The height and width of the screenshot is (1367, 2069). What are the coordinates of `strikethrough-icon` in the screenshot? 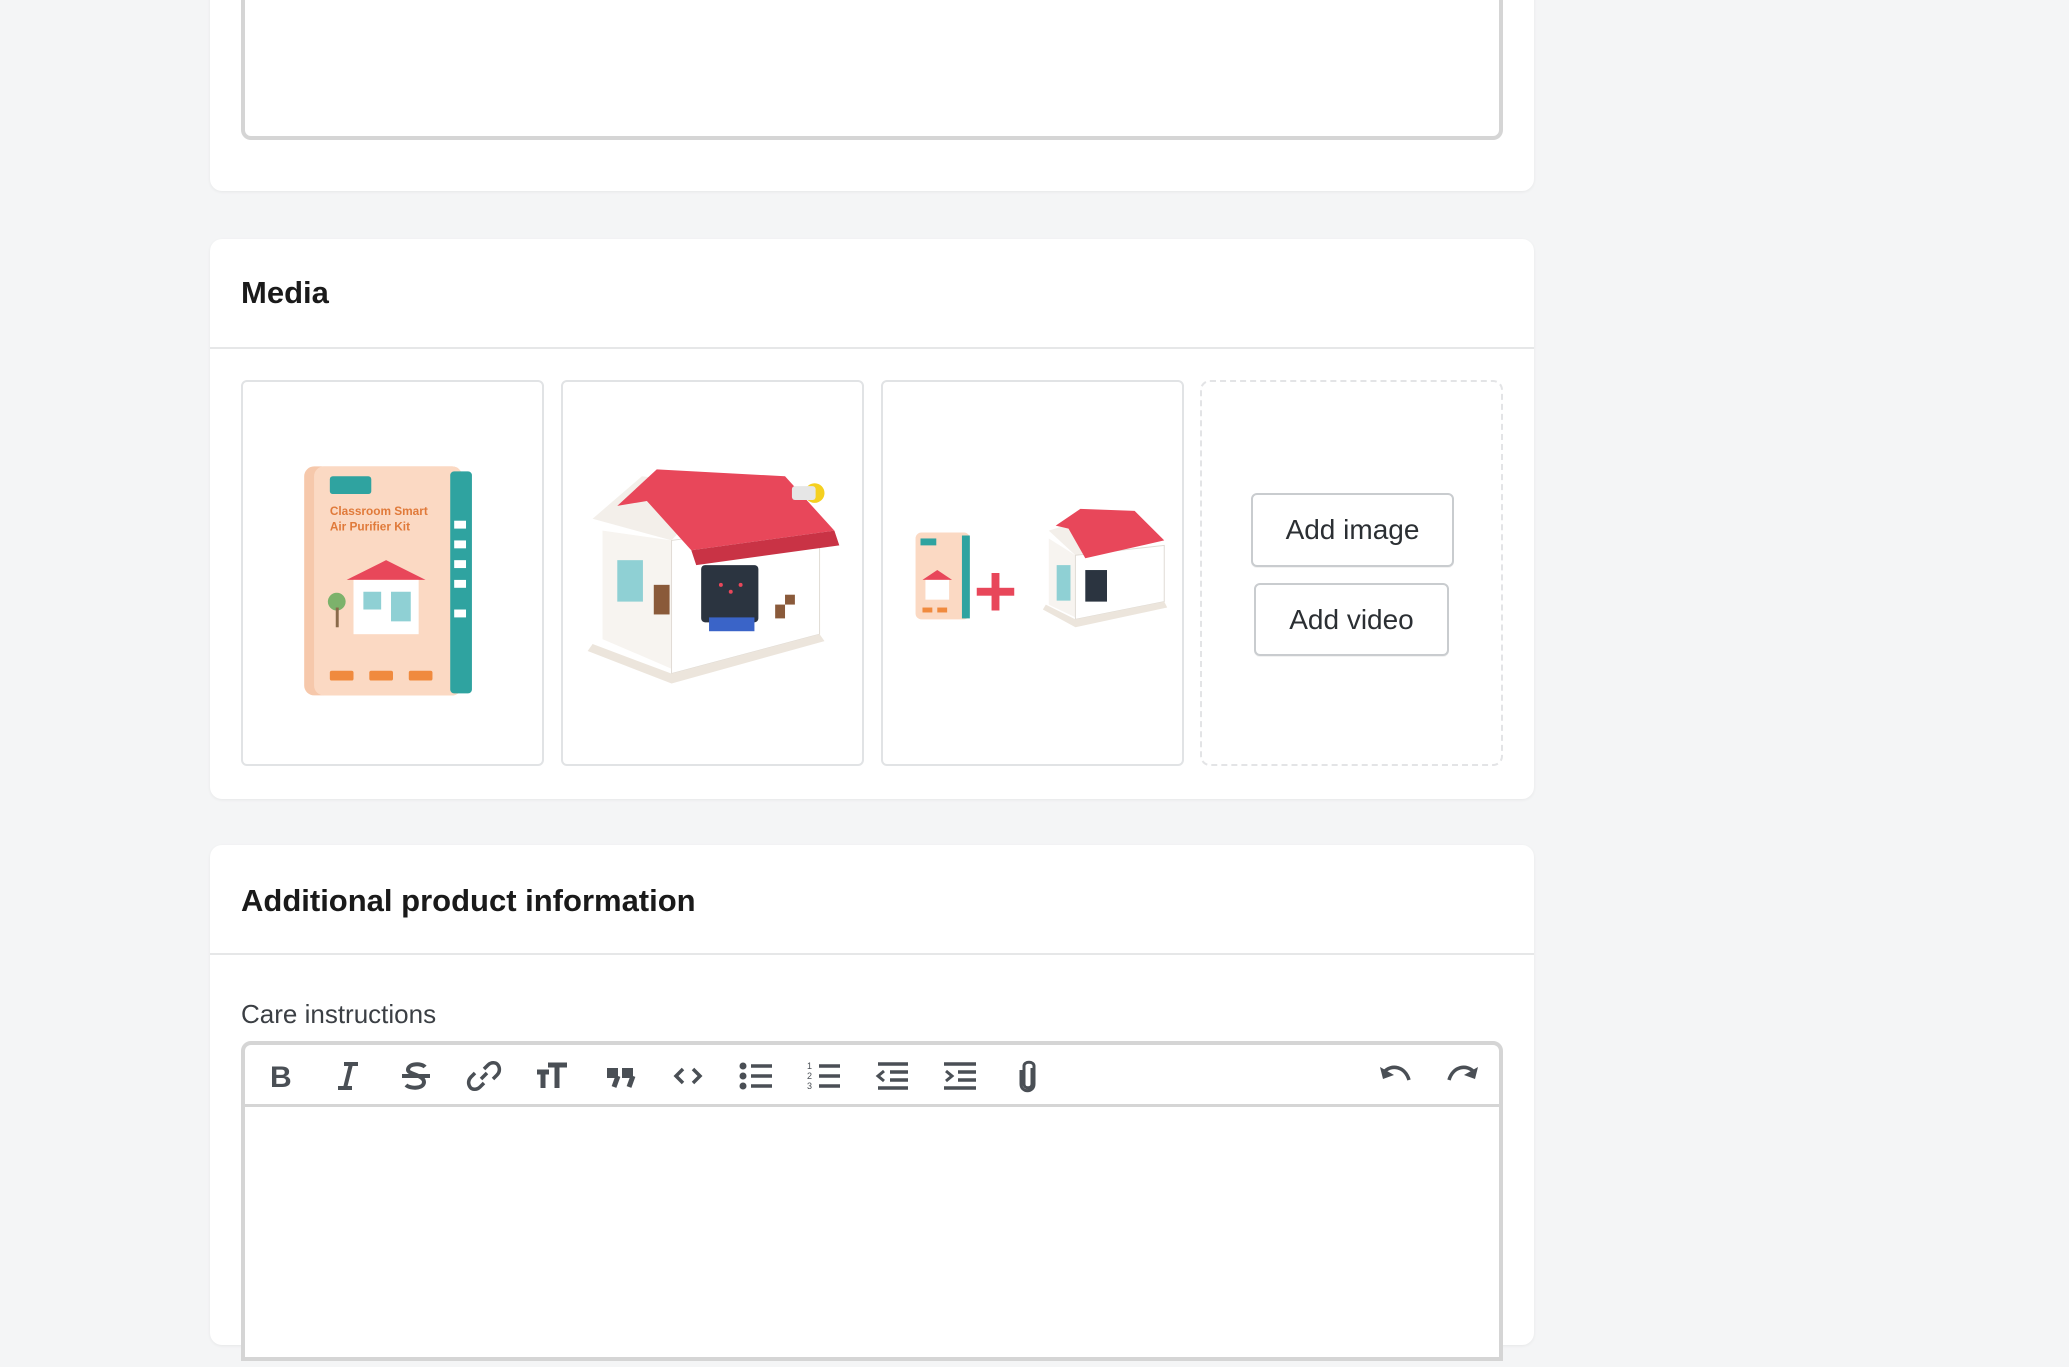 It's located at (416, 1076).